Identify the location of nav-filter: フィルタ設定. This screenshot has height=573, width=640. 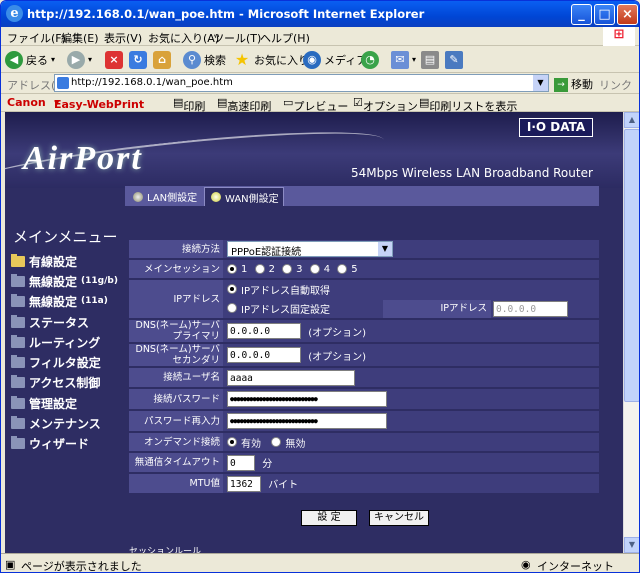
(56, 362).